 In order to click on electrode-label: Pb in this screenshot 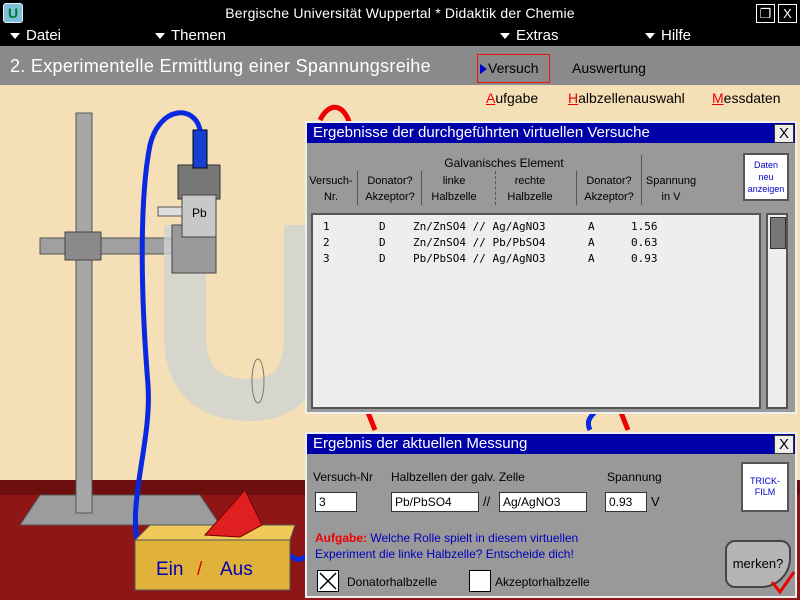, I will do `click(199, 213)`.